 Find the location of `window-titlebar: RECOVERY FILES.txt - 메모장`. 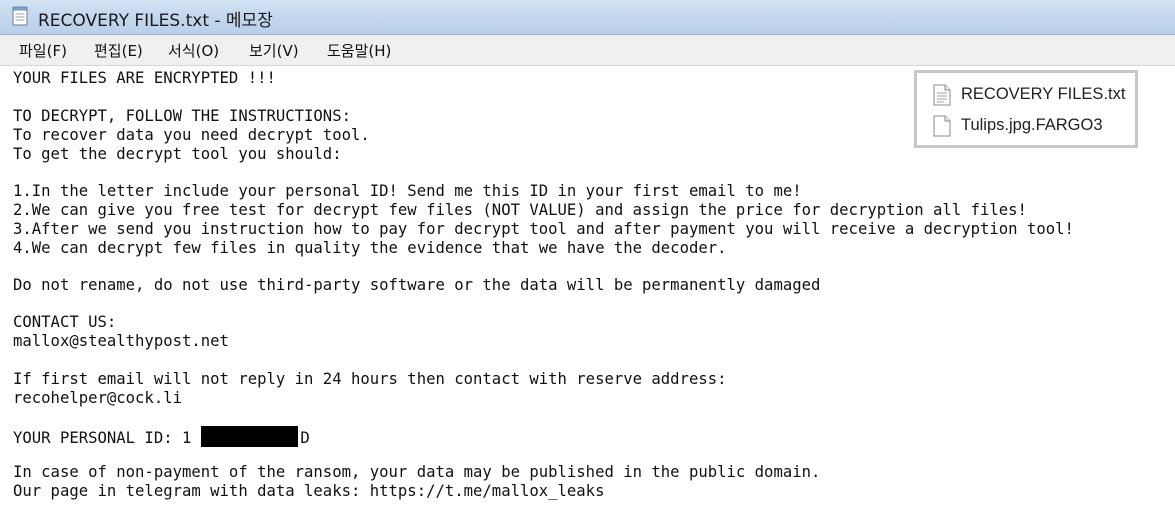

window-titlebar: RECOVERY FILES.txt - 메모장 is located at coordinates (587, 17).